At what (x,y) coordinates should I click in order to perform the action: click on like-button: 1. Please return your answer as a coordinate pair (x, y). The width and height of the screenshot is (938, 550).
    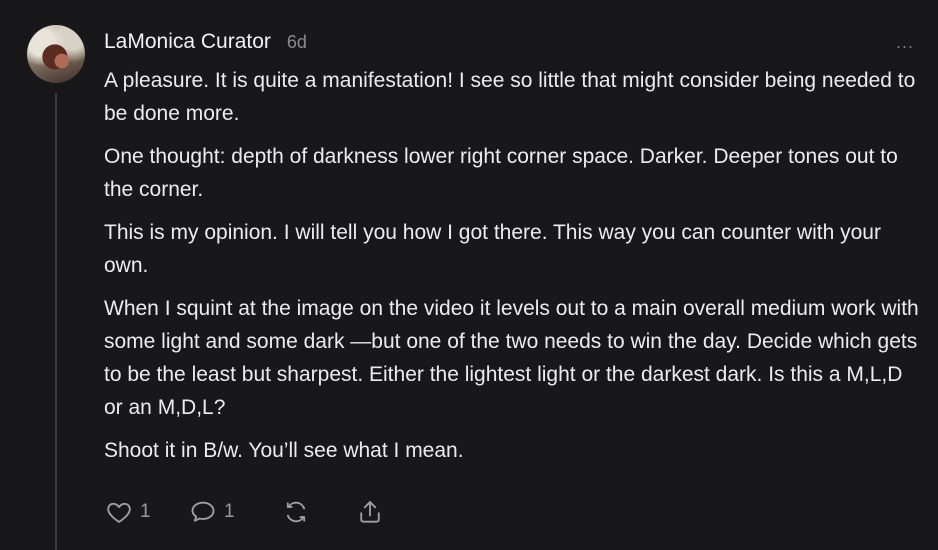
    Looking at the image, I should click on (127, 512).